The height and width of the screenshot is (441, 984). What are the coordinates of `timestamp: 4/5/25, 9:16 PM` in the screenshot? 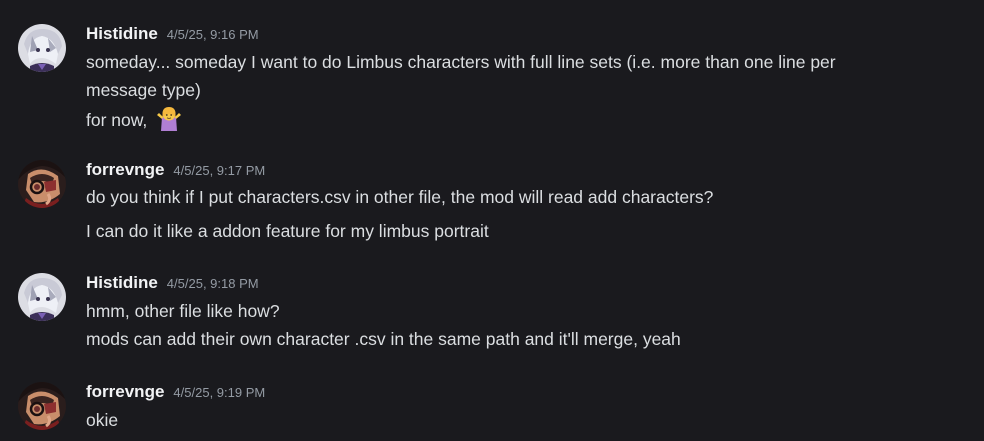 It's located at (212, 34).